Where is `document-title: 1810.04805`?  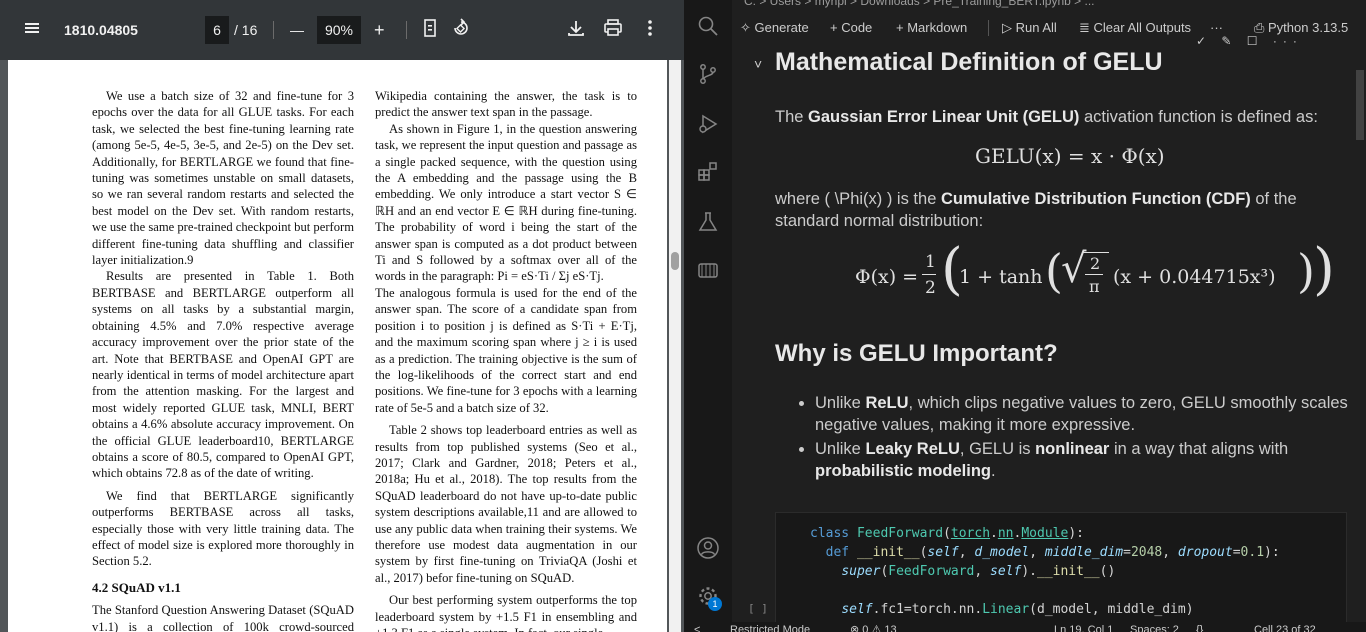
document-title: 1810.04805 is located at coordinates (101, 30).